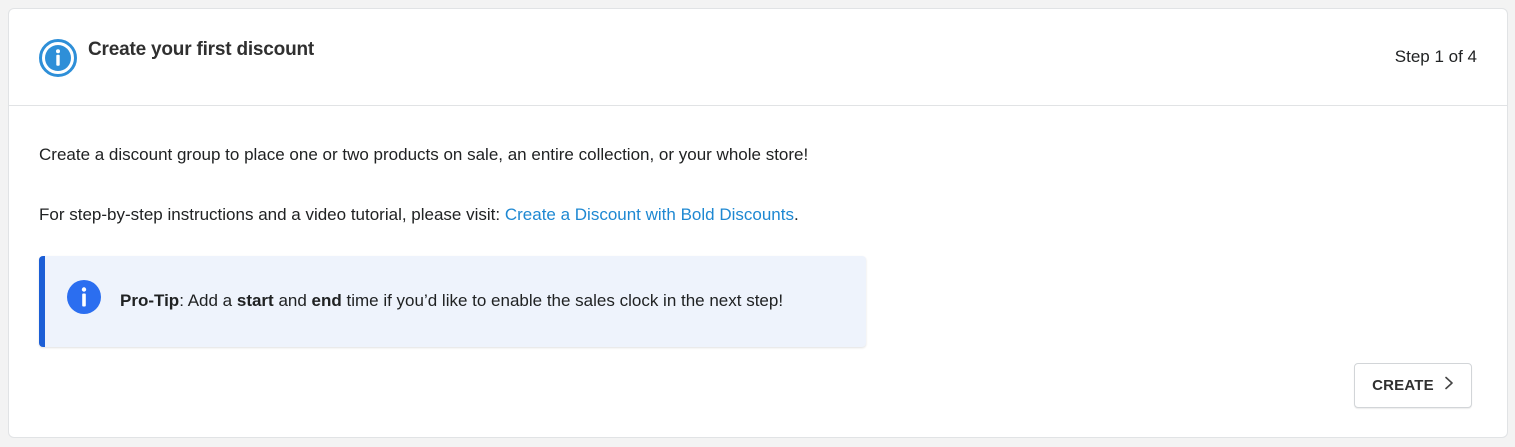  Describe the element at coordinates (150, 300) in the screenshot. I see `protip-label: Pro-Tip` at that location.